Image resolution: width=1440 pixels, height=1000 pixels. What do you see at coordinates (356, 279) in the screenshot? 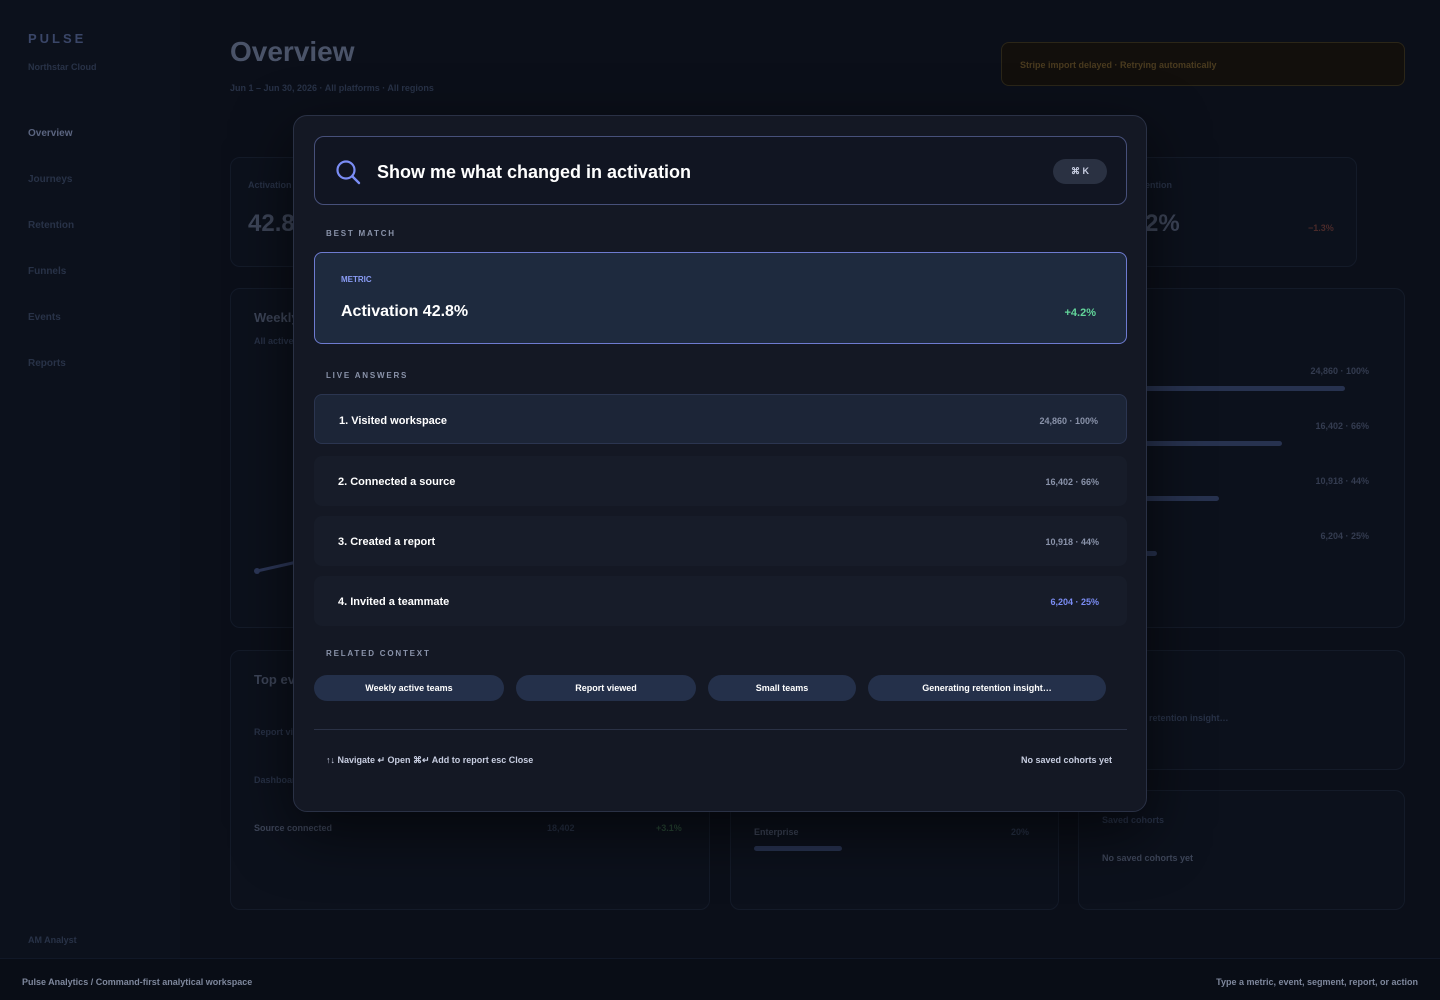
I see `result-type-tag: METRIC` at bounding box center [356, 279].